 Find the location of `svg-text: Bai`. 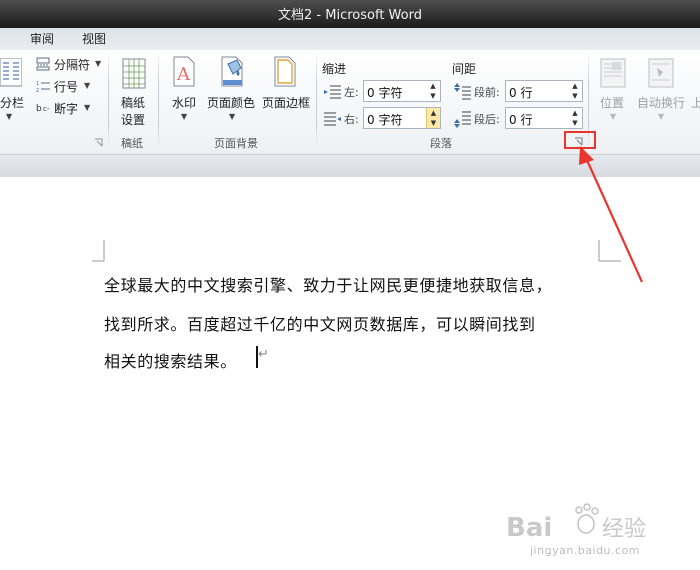

svg-text: Bai is located at coordinates (529, 528).